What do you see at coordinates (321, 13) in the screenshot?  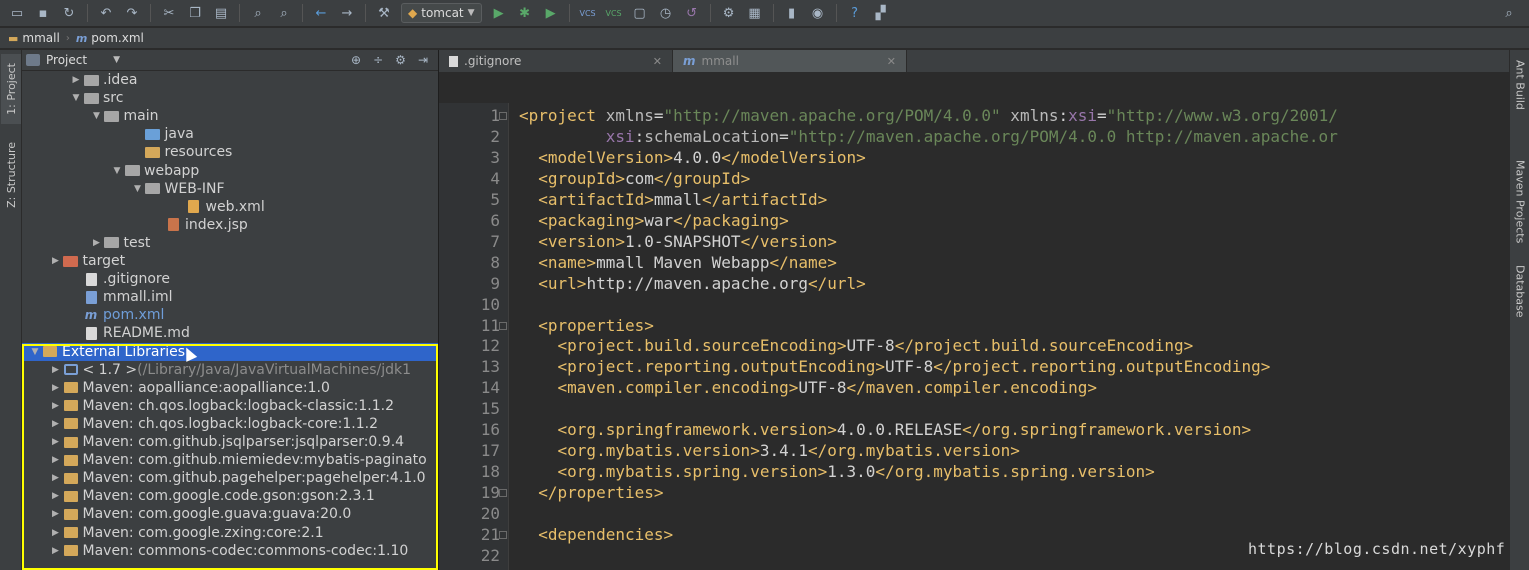 I see `back-icon: ←` at bounding box center [321, 13].